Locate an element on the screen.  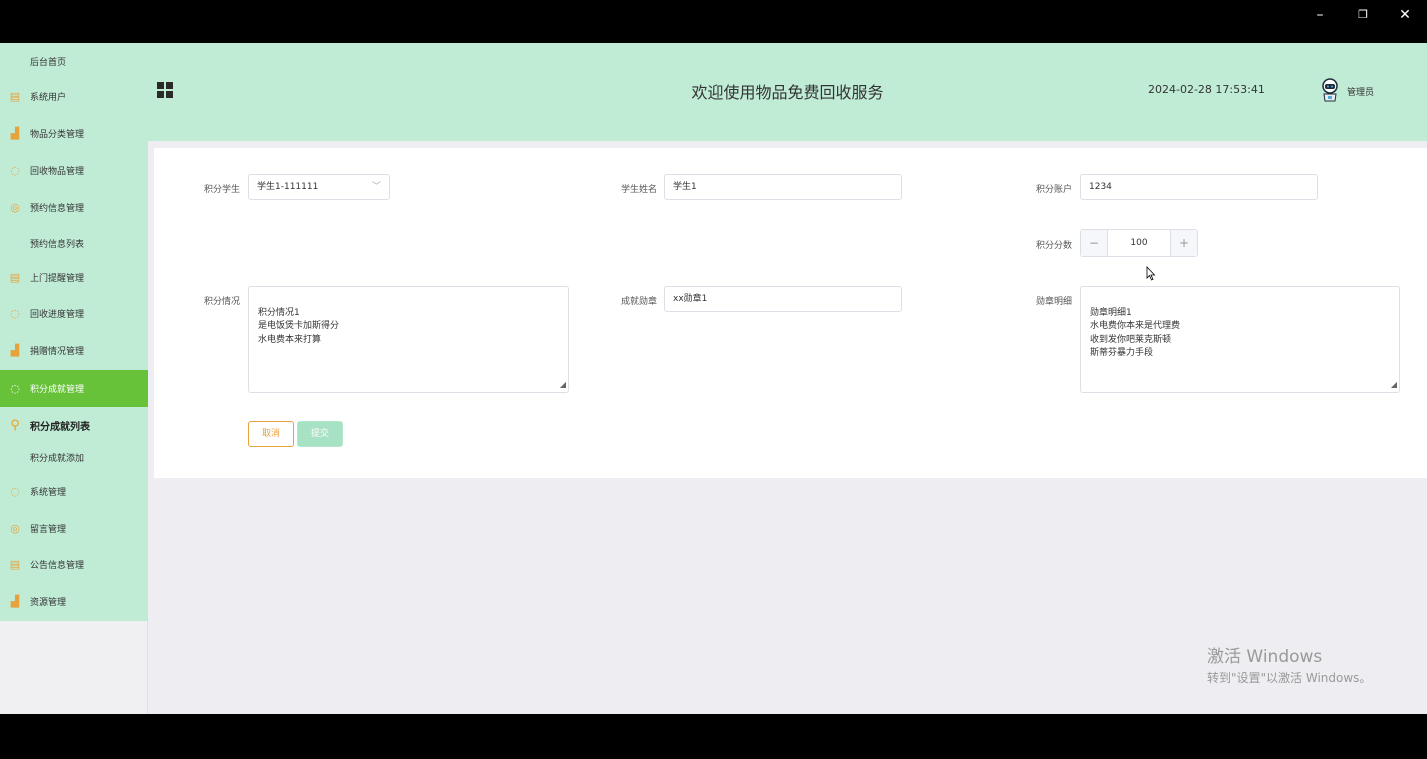
datetime: 2024-02-28 17:53:41 is located at coordinates (1206, 89).